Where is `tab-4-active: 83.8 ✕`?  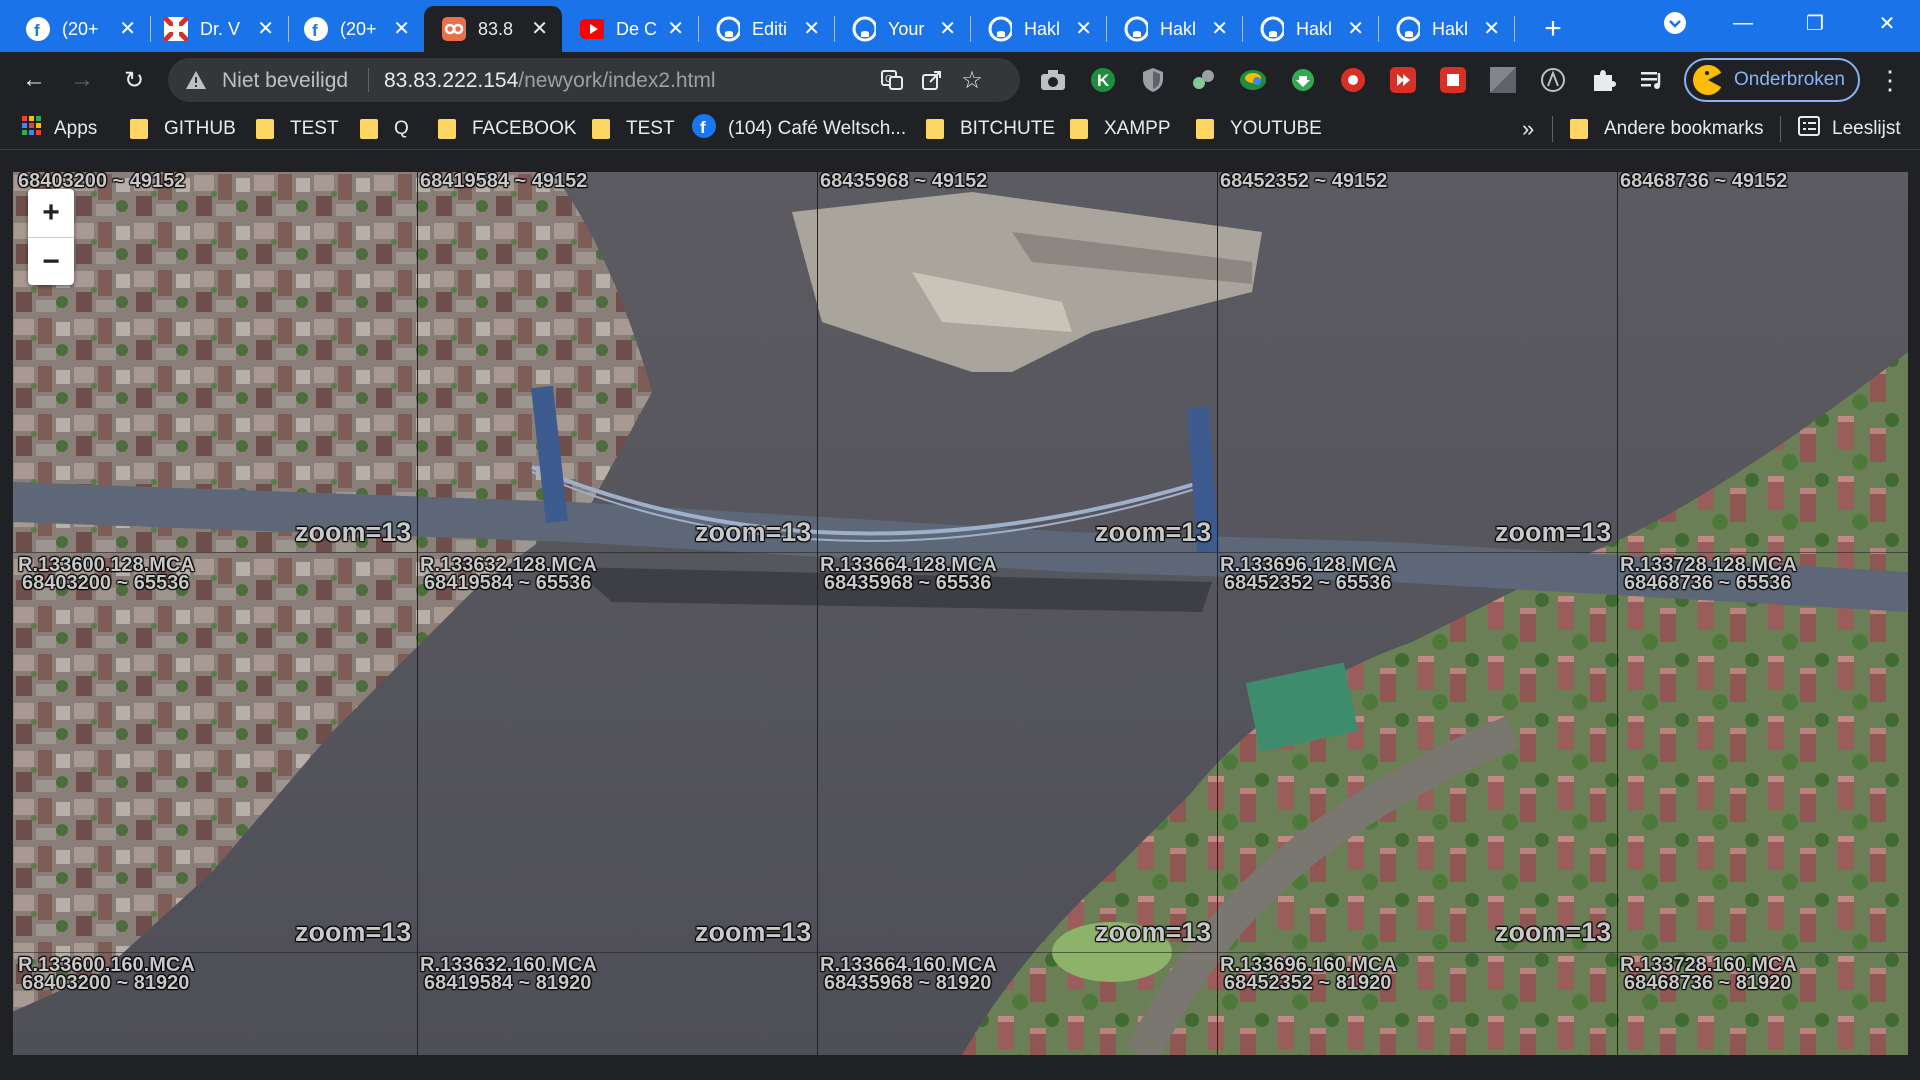 tab-4-active: 83.8 ✕ is located at coordinates (493, 29).